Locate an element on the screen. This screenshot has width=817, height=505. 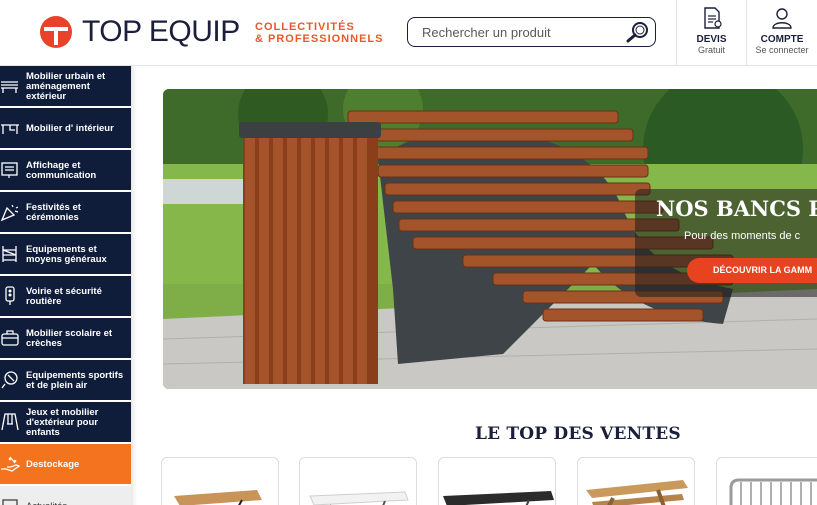
shelving-icon is located at coordinates (9, 254).